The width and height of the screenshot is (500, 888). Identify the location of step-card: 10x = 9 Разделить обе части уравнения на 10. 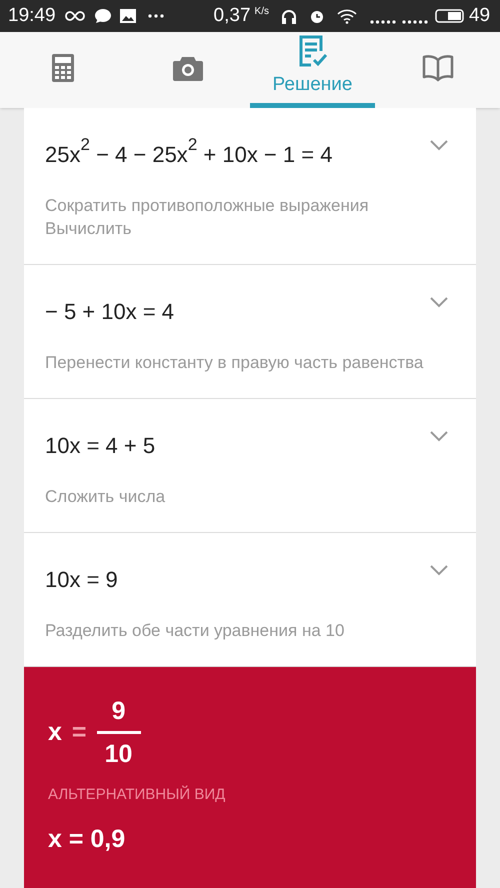
(250, 600).